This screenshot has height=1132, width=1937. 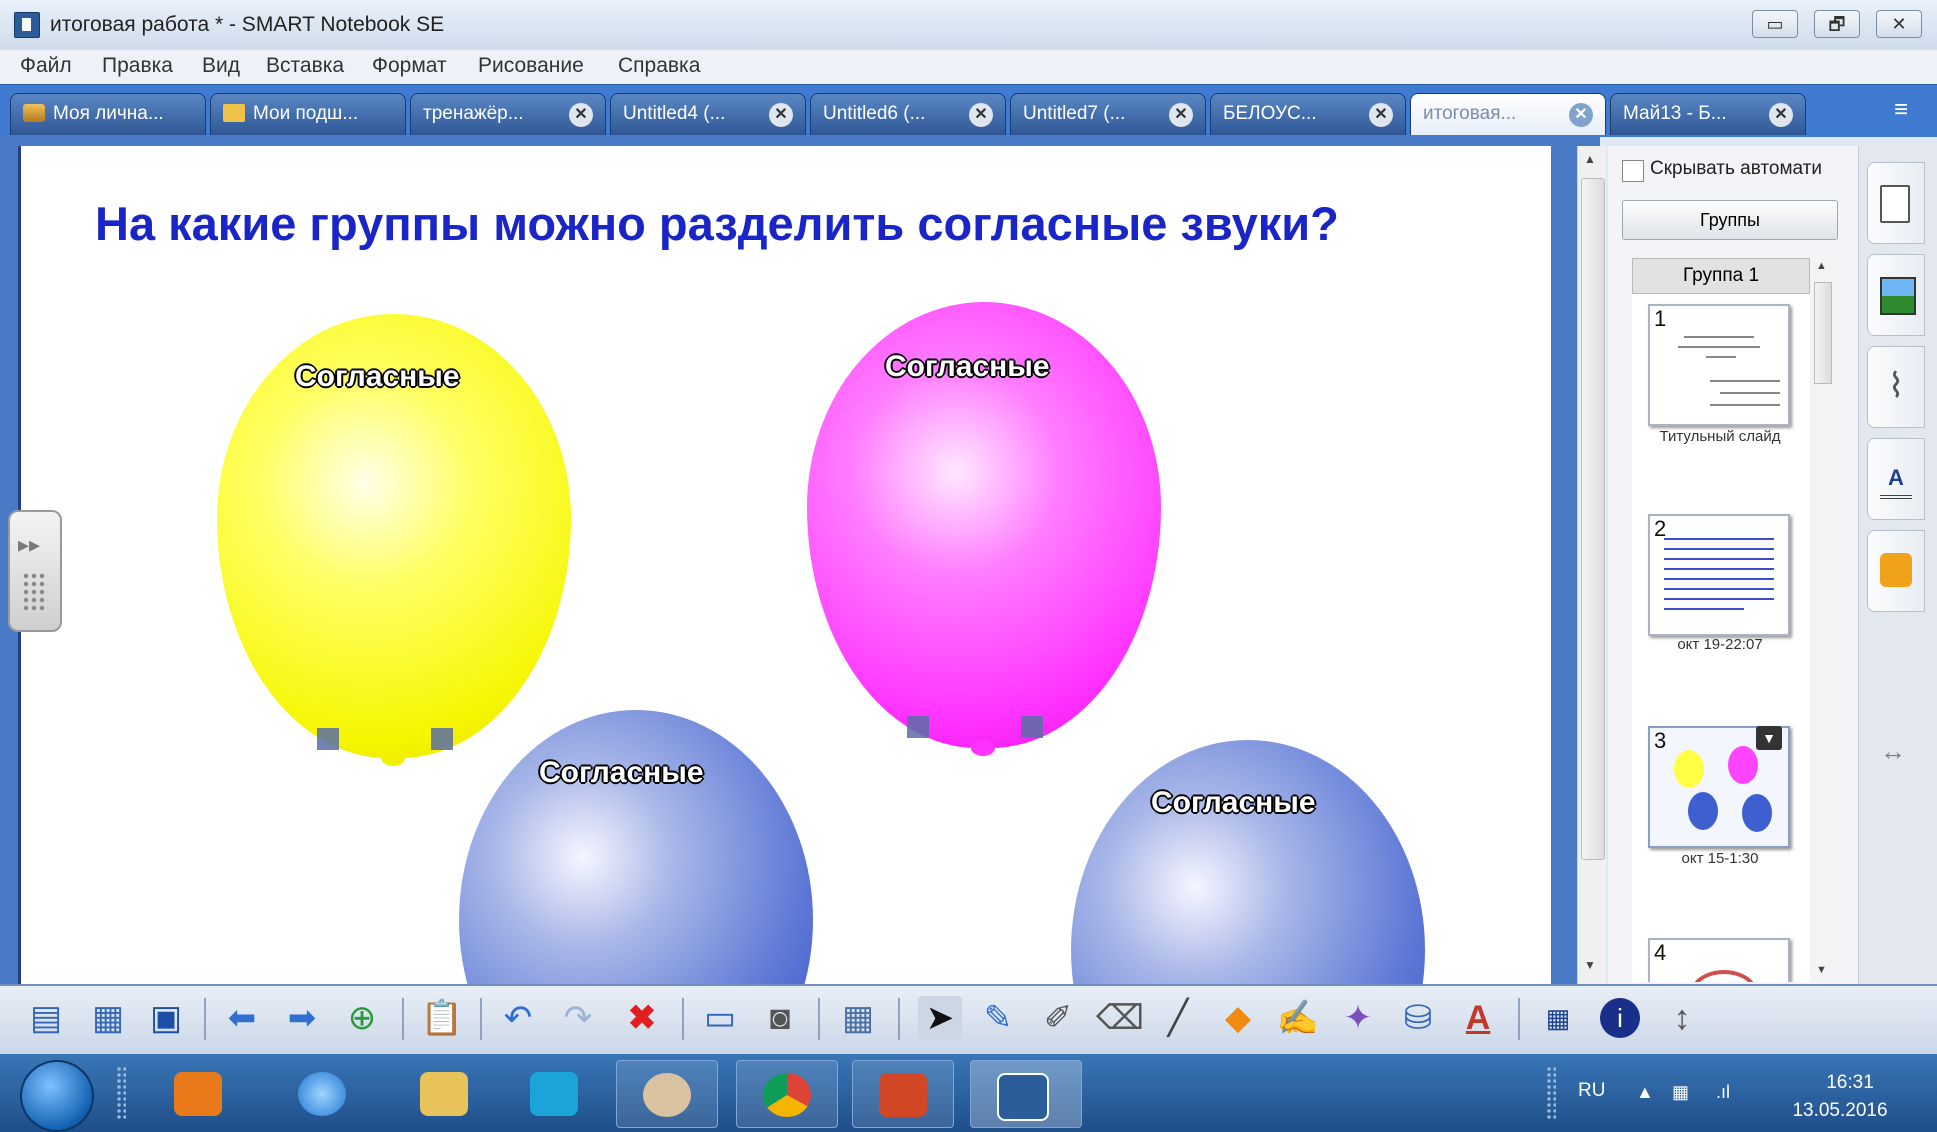 What do you see at coordinates (642, 1018) in the screenshot?
I see `delete-icon: ✖` at bounding box center [642, 1018].